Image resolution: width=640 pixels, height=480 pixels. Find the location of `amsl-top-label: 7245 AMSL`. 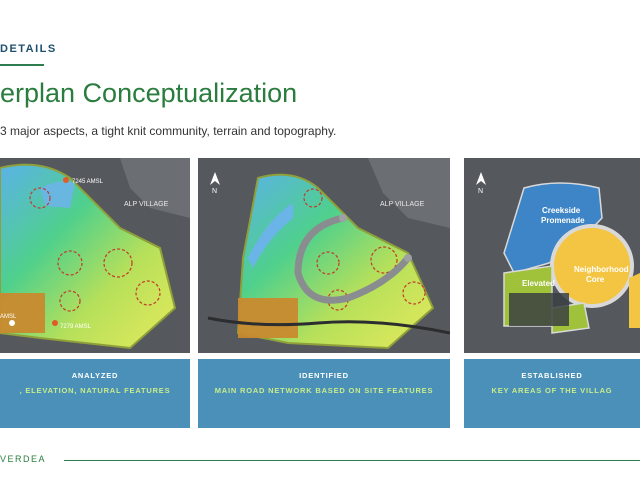

amsl-top-label: 7245 AMSL is located at coordinates (88, 182).